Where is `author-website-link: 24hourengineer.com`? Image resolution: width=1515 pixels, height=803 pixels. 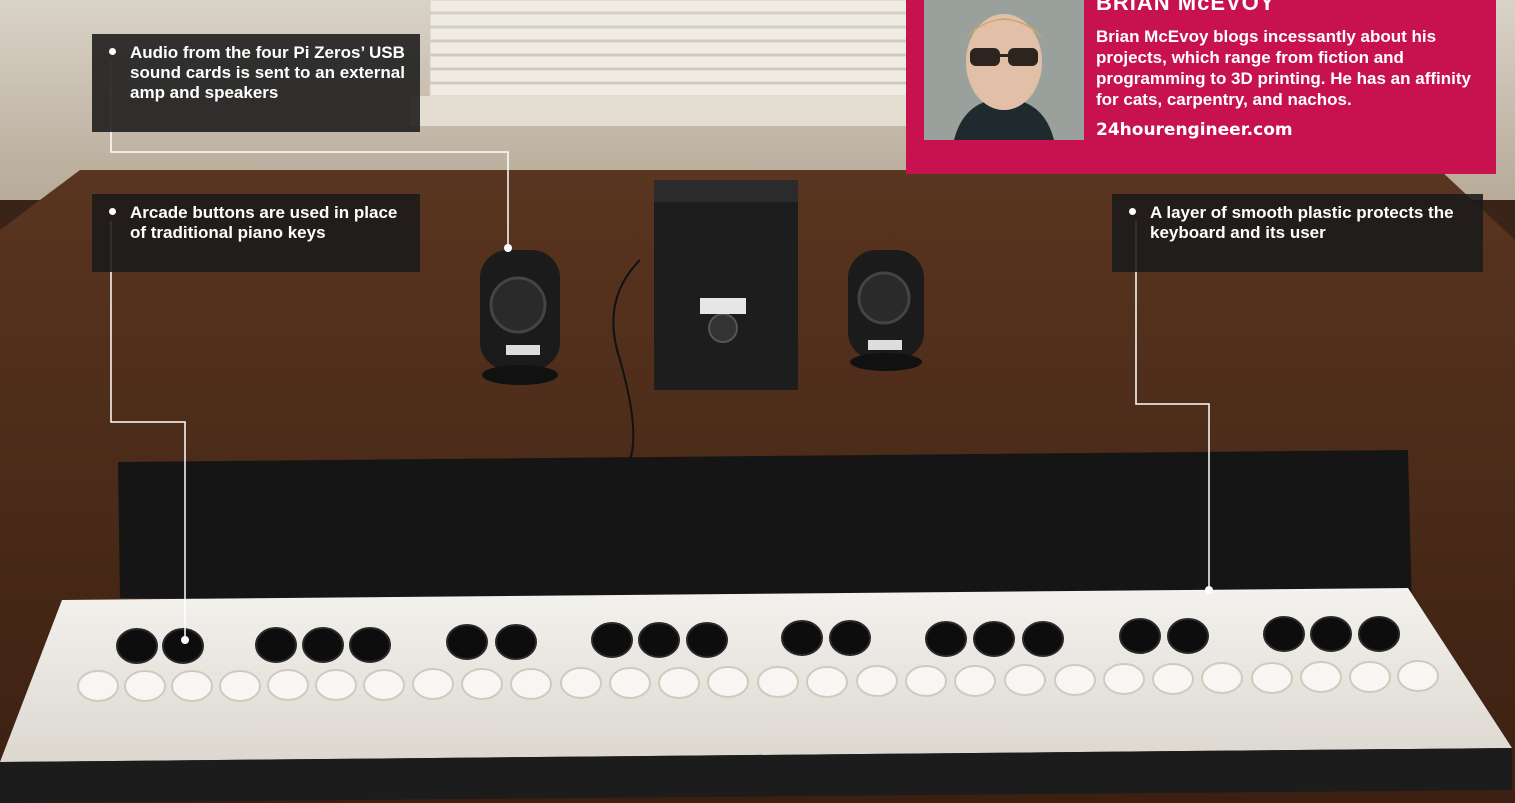 author-website-link: 24hourengineer.com is located at coordinates (1194, 130).